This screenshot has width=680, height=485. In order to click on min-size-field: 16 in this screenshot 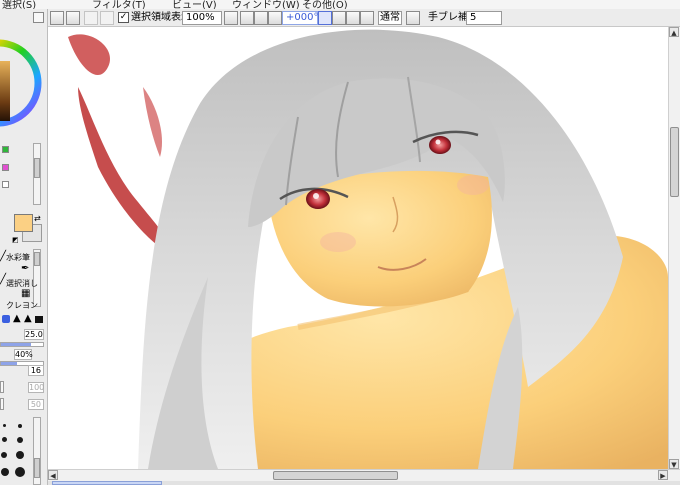, I will do `click(36, 370)`.